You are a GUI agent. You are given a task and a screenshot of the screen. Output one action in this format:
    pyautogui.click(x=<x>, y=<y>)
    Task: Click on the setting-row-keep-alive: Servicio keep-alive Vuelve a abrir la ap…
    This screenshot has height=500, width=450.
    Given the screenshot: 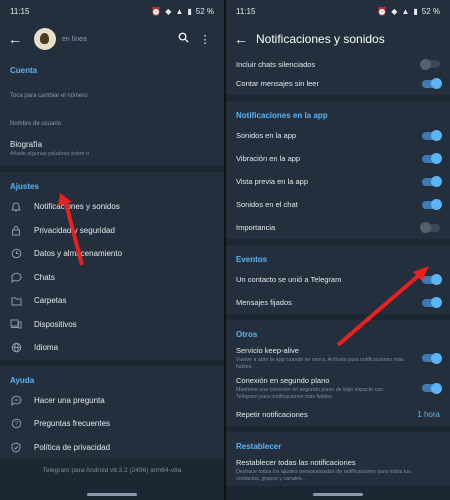 What is the action you would take?
    pyautogui.click(x=338, y=358)
    